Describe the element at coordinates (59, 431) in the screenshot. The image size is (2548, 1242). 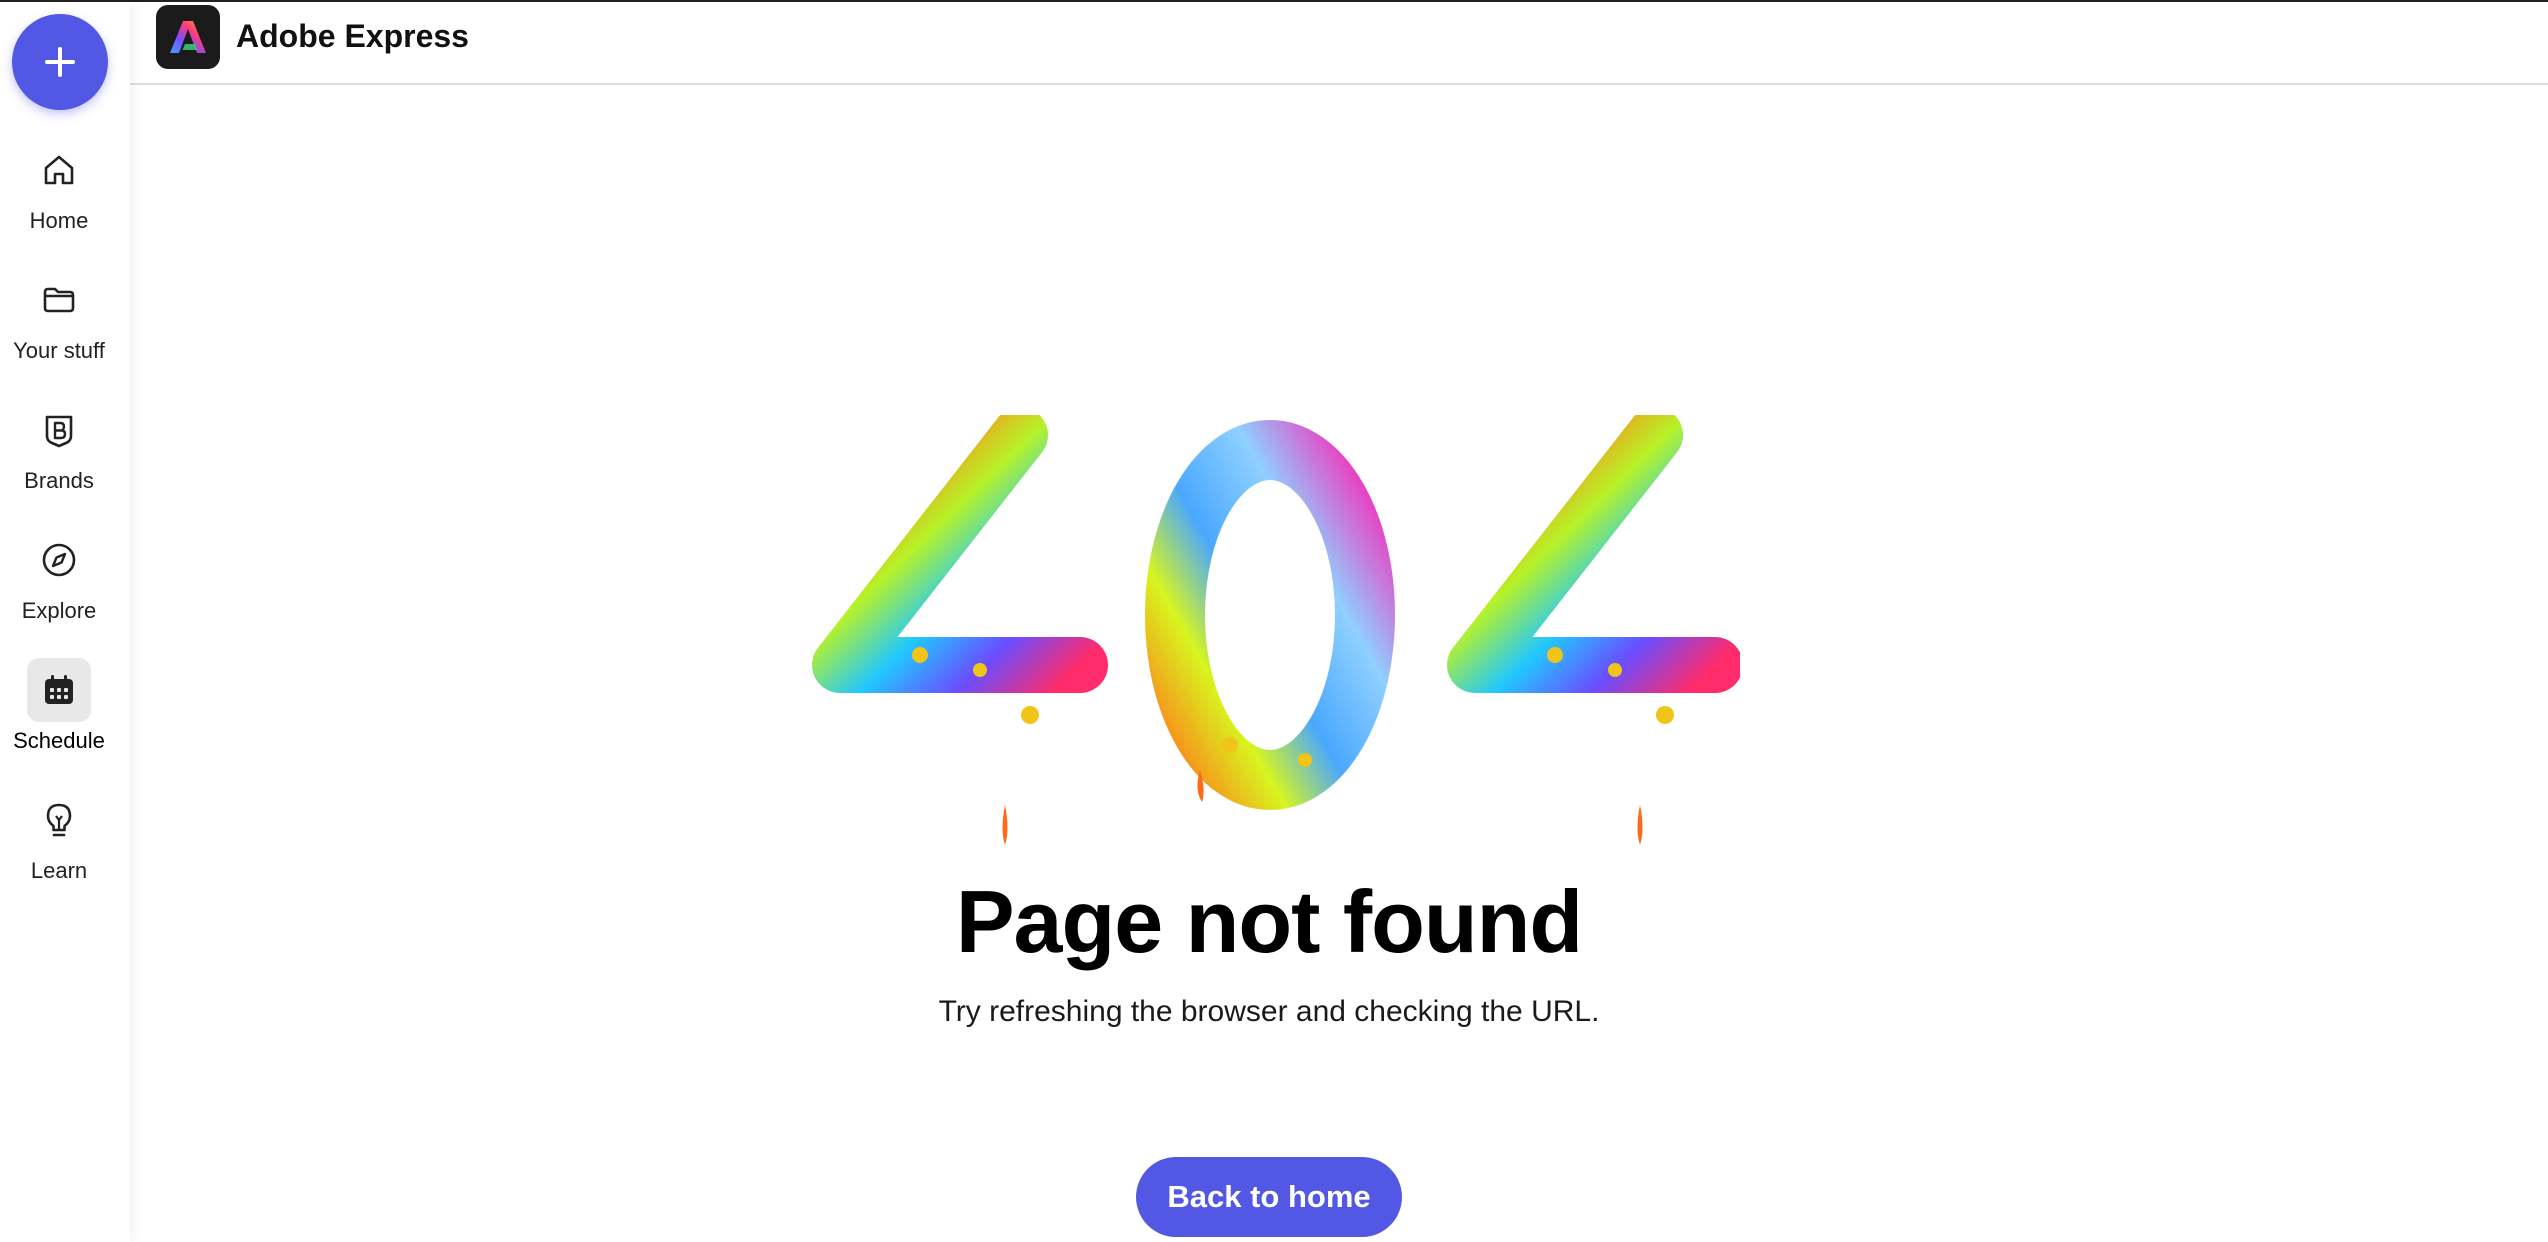
I see `brand-icon` at that location.